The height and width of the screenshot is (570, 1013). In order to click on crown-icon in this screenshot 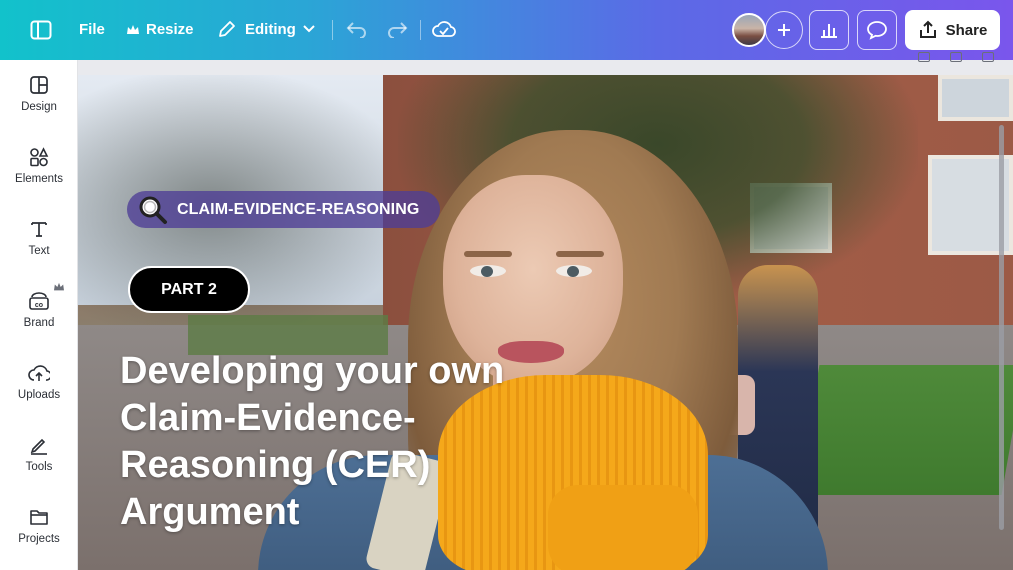, I will do `click(133, 29)`.